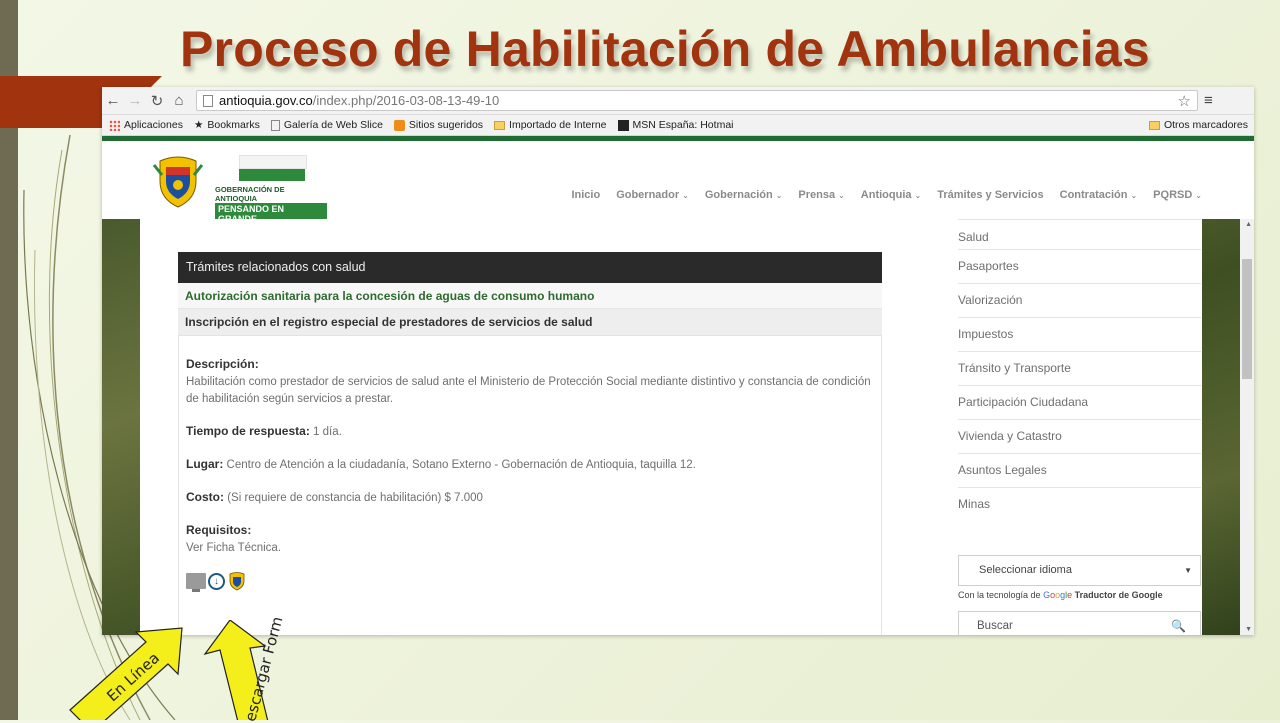 The image size is (1280, 723). What do you see at coordinates (665, 49) in the screenshot?
I see `slide-title: Proceso de Habilitación de Ambulancias` at bounding box center [665, 49].